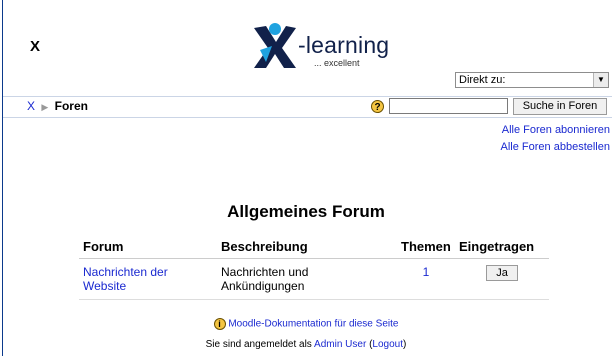  What do you see at coordinates (426, 272) in the screenshot?
I see `topics-count-link: 1` at bounding box center [426, 272].